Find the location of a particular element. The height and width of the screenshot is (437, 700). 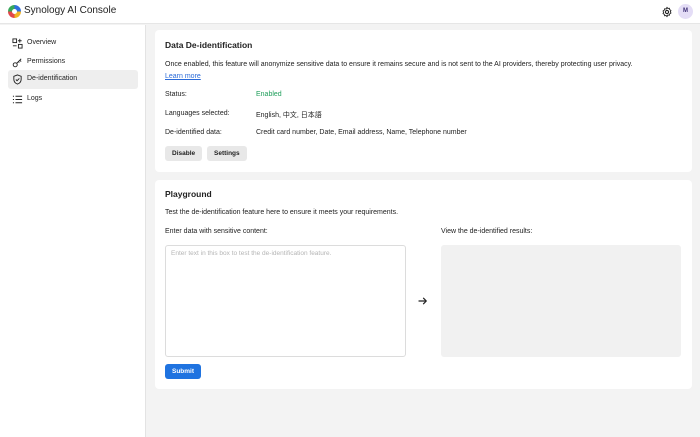

section-title: Data De-identification is located at coordinates (209, 45).